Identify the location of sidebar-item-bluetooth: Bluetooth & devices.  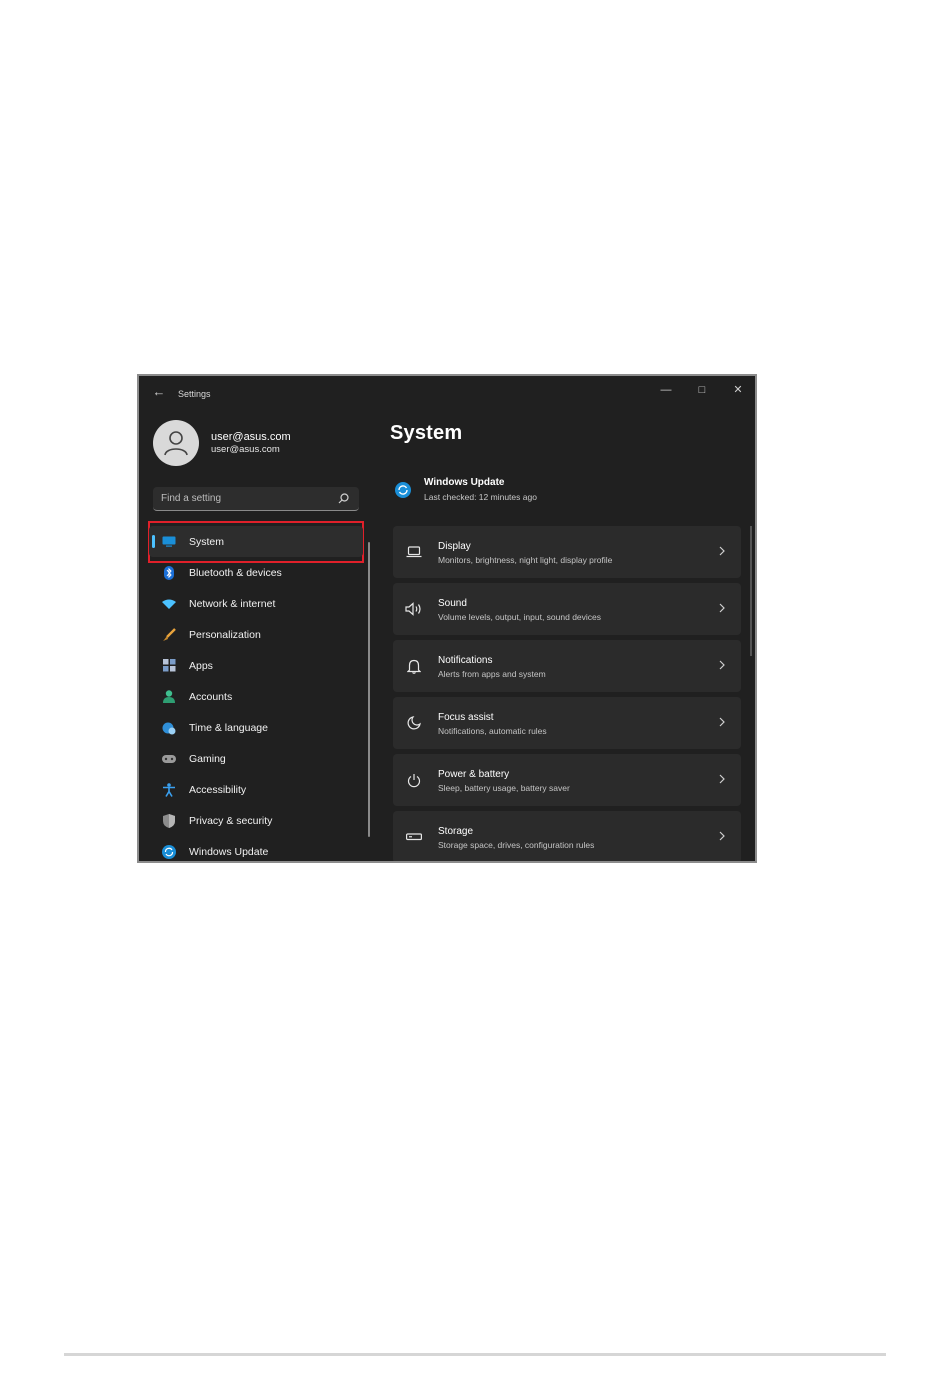
(256, 572).